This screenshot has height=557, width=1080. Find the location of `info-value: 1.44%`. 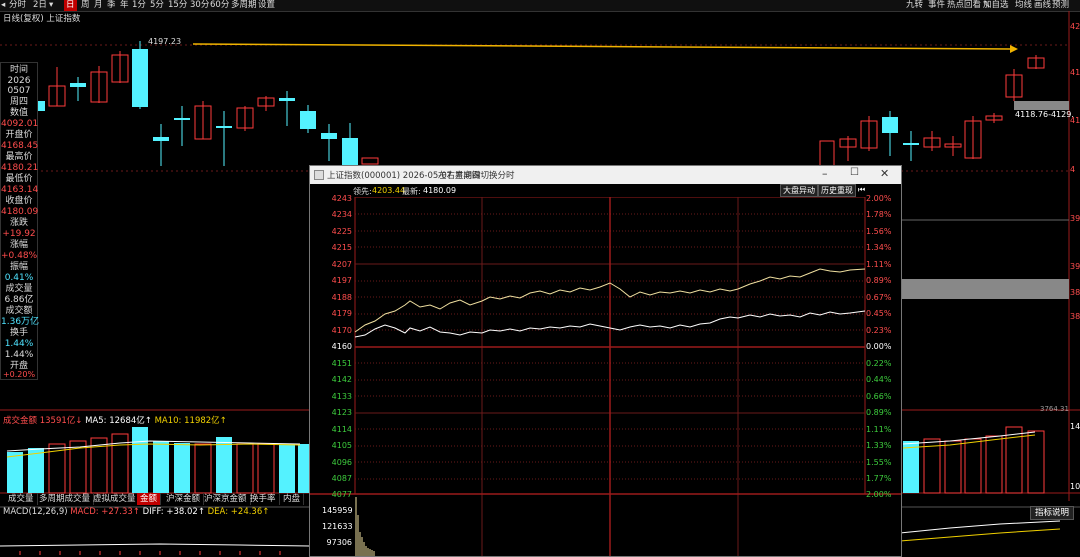

info-value: 1.44% is located at coordinates (19, 344).